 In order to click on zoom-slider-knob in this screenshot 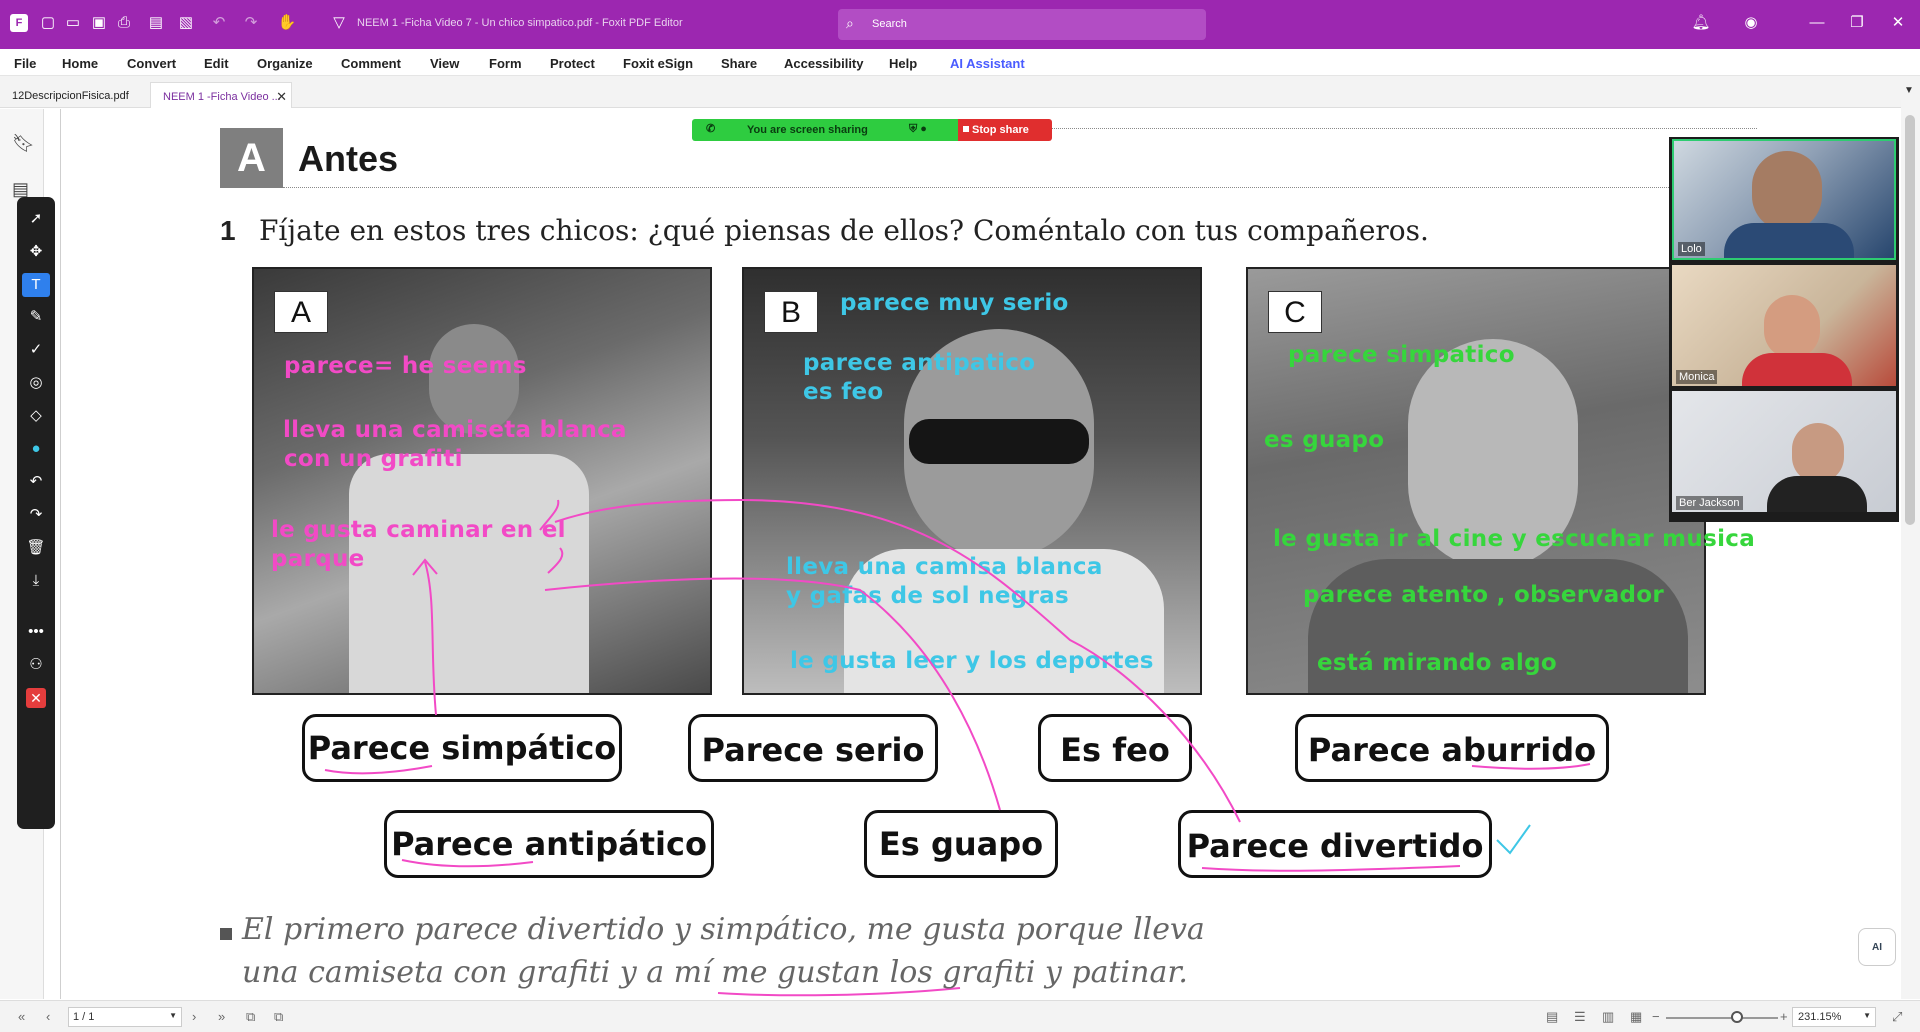, I will do `click(1737, 1017)`.